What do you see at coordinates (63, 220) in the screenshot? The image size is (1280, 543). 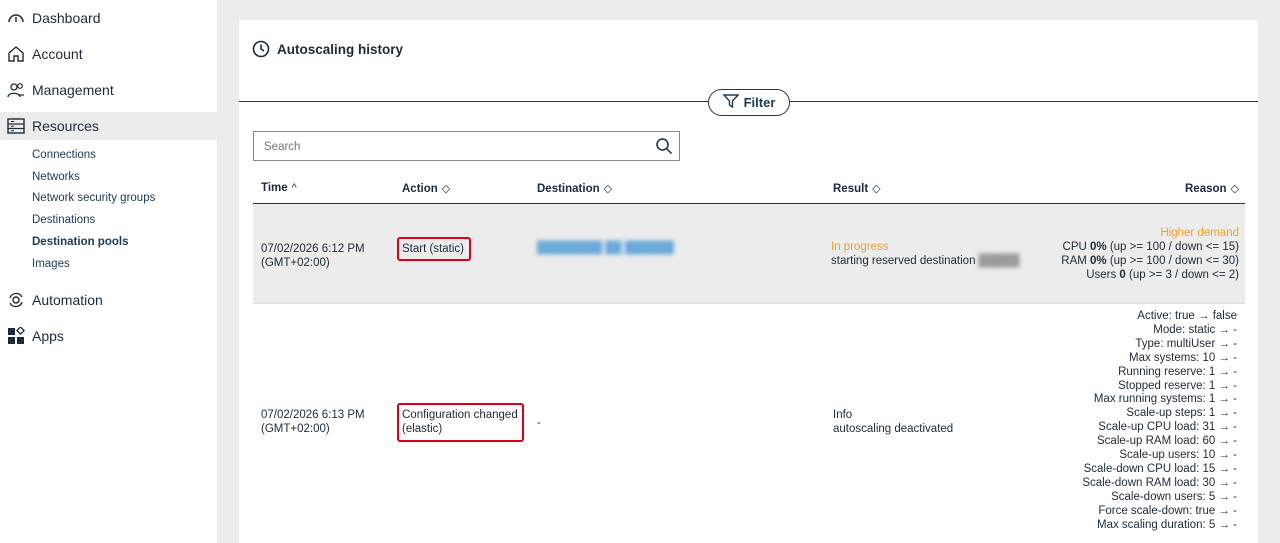 I see `sidebar-subitem-destinations: Destinations` at bounding box center [63, 220].